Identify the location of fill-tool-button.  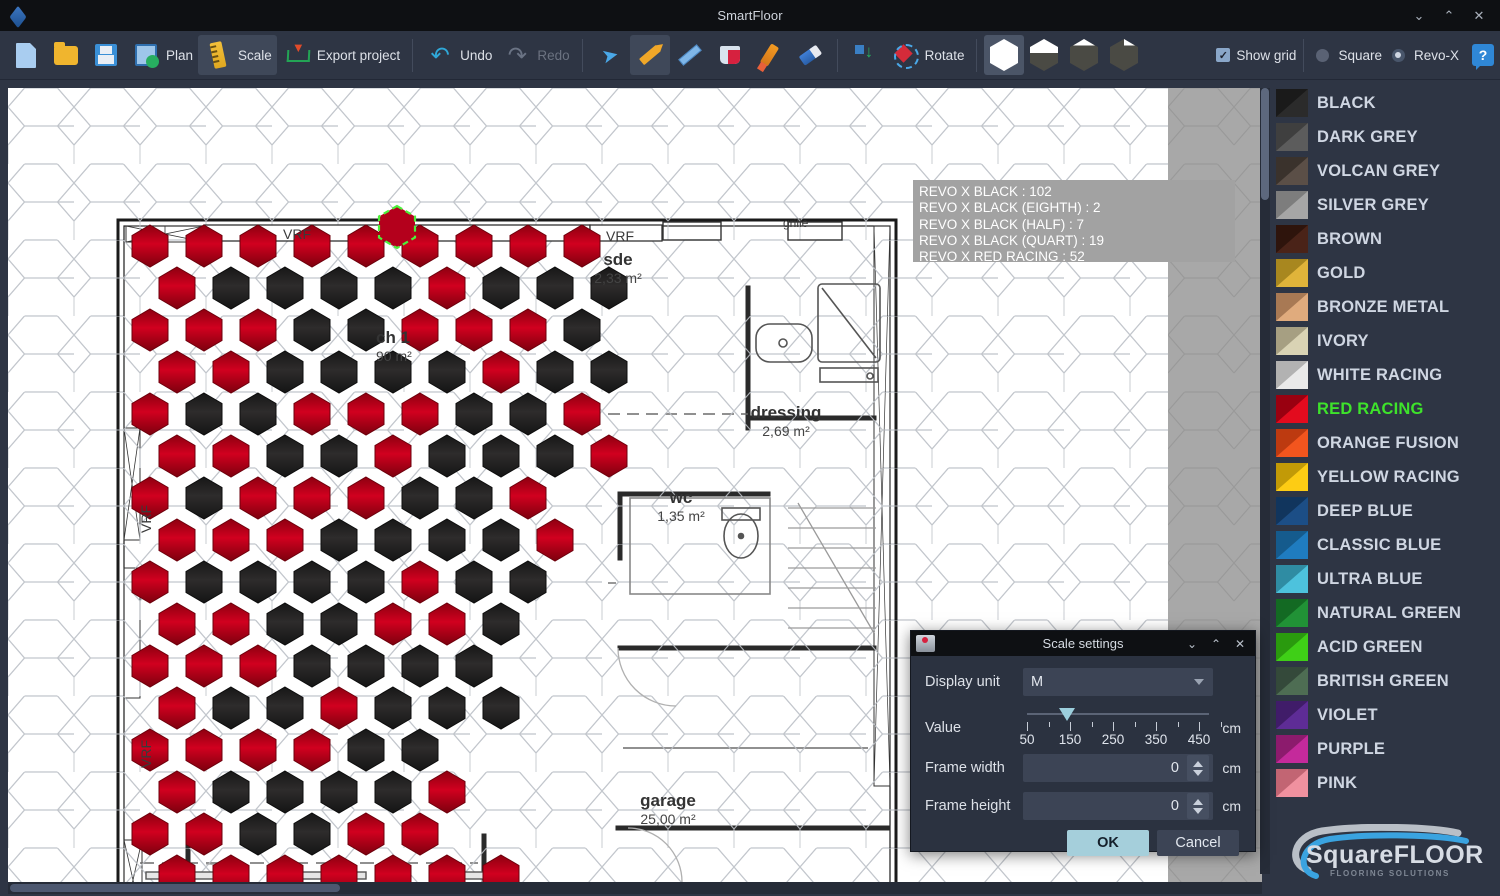
(730, 55).